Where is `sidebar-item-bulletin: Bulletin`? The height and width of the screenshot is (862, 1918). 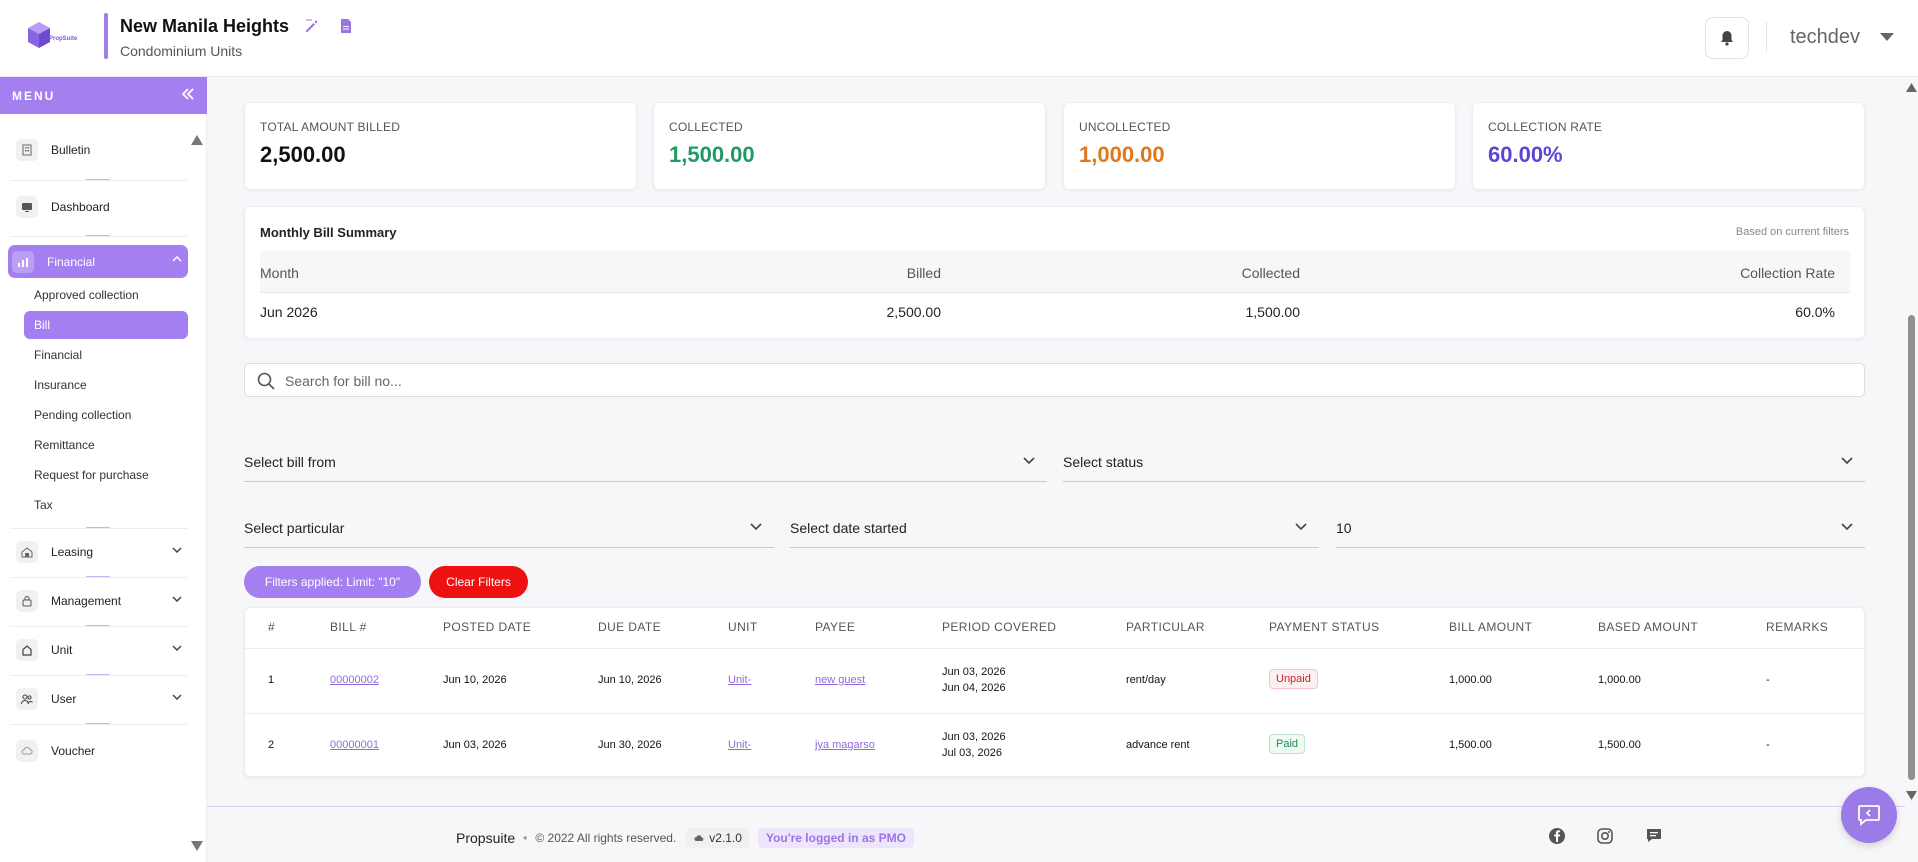 sidebar-item-bulletin: Bulletin is located at coordinates (100, 150).